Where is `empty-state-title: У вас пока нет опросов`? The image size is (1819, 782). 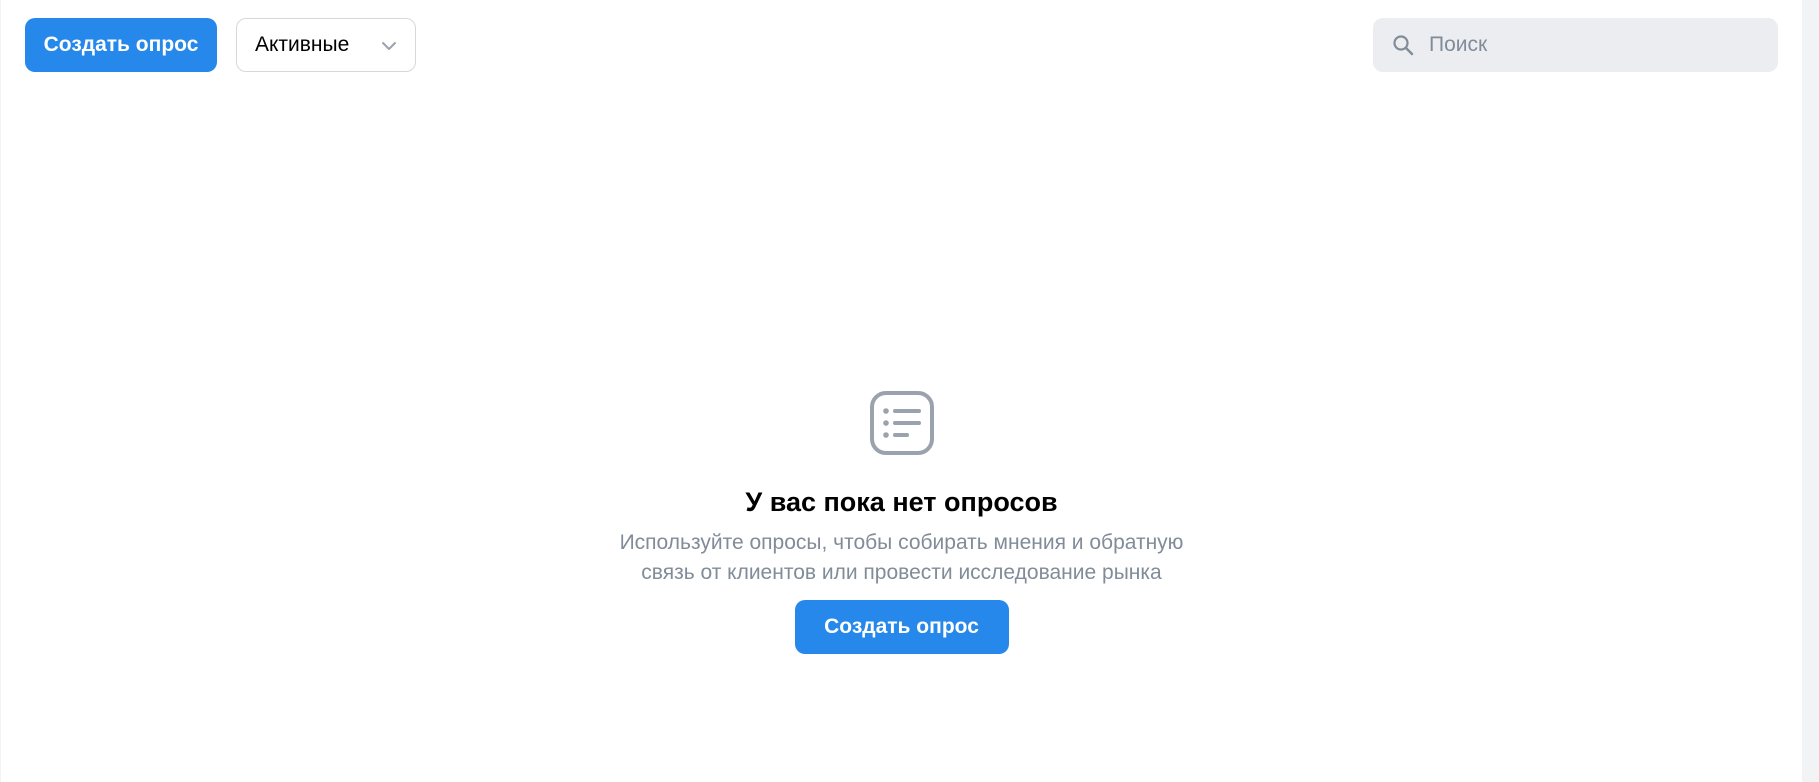
empty-state-title: У вас пока нет опросов is located at coordinates (901, 502).